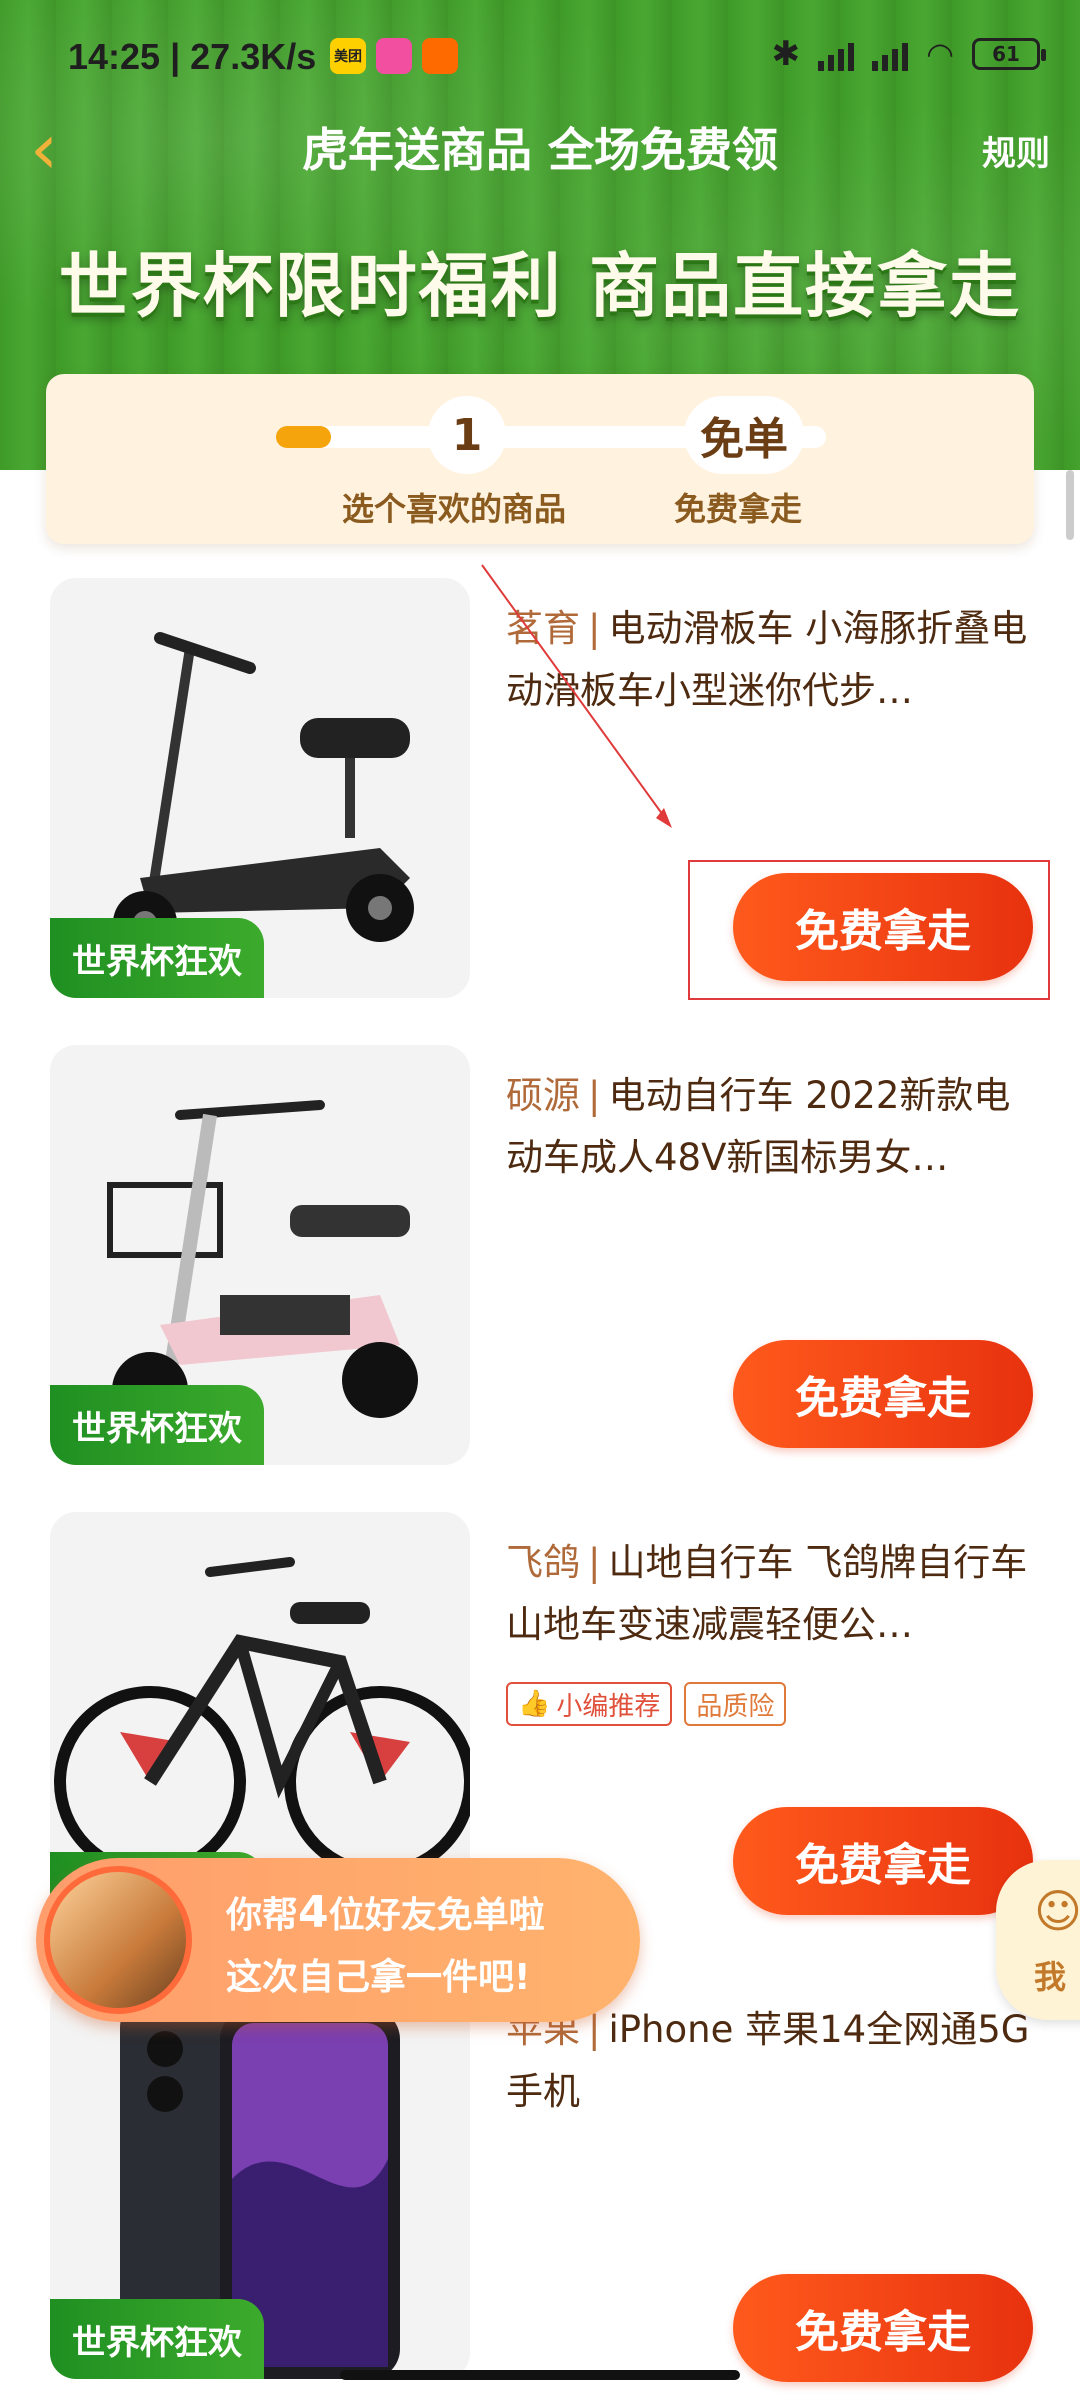 This screenshot has height=2400, width=1080. What do you see at coordinates (540, 459) in the screenshot?
I see `steps-card: 1 选个喜欢的商品 免单 免费拿走` at bounding box center [540, 459].